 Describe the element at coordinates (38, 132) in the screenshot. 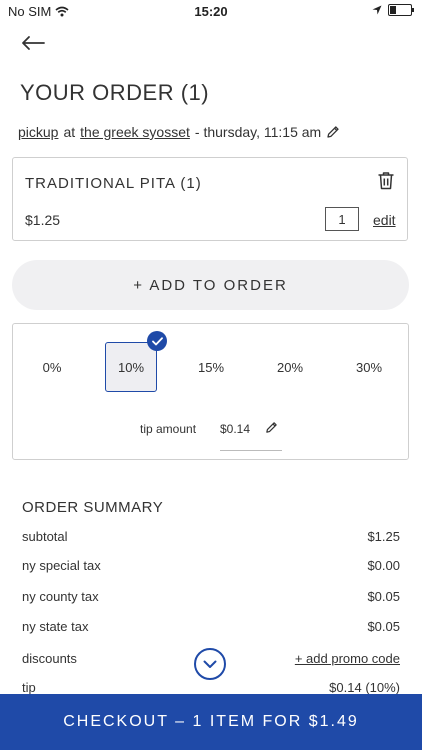

I see `order-mode-link: pickup` at that location.